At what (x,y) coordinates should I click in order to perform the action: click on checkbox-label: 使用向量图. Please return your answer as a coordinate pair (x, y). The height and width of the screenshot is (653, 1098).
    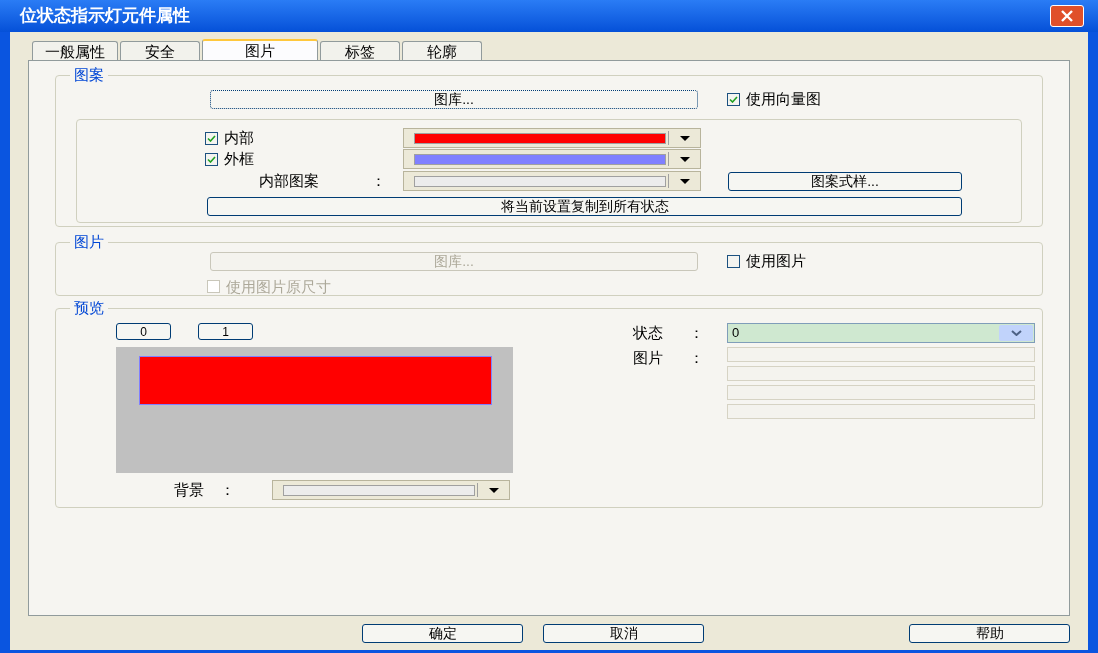
    Looking at the image, I should click on (783, 99).